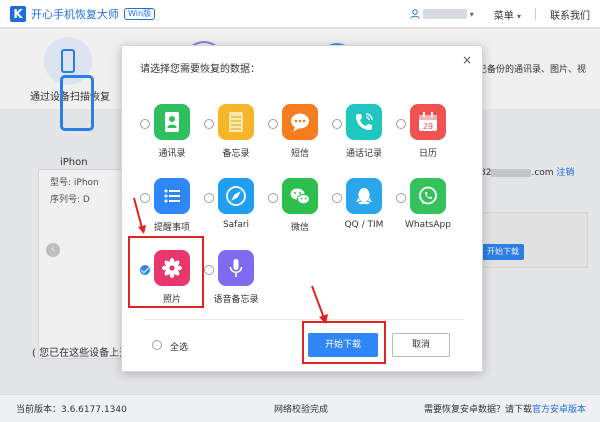  Describe the element at coordinates (200, 69) in the screenshot. I see `dialog-title: 请选择您需要恢复的数据：` at that location.